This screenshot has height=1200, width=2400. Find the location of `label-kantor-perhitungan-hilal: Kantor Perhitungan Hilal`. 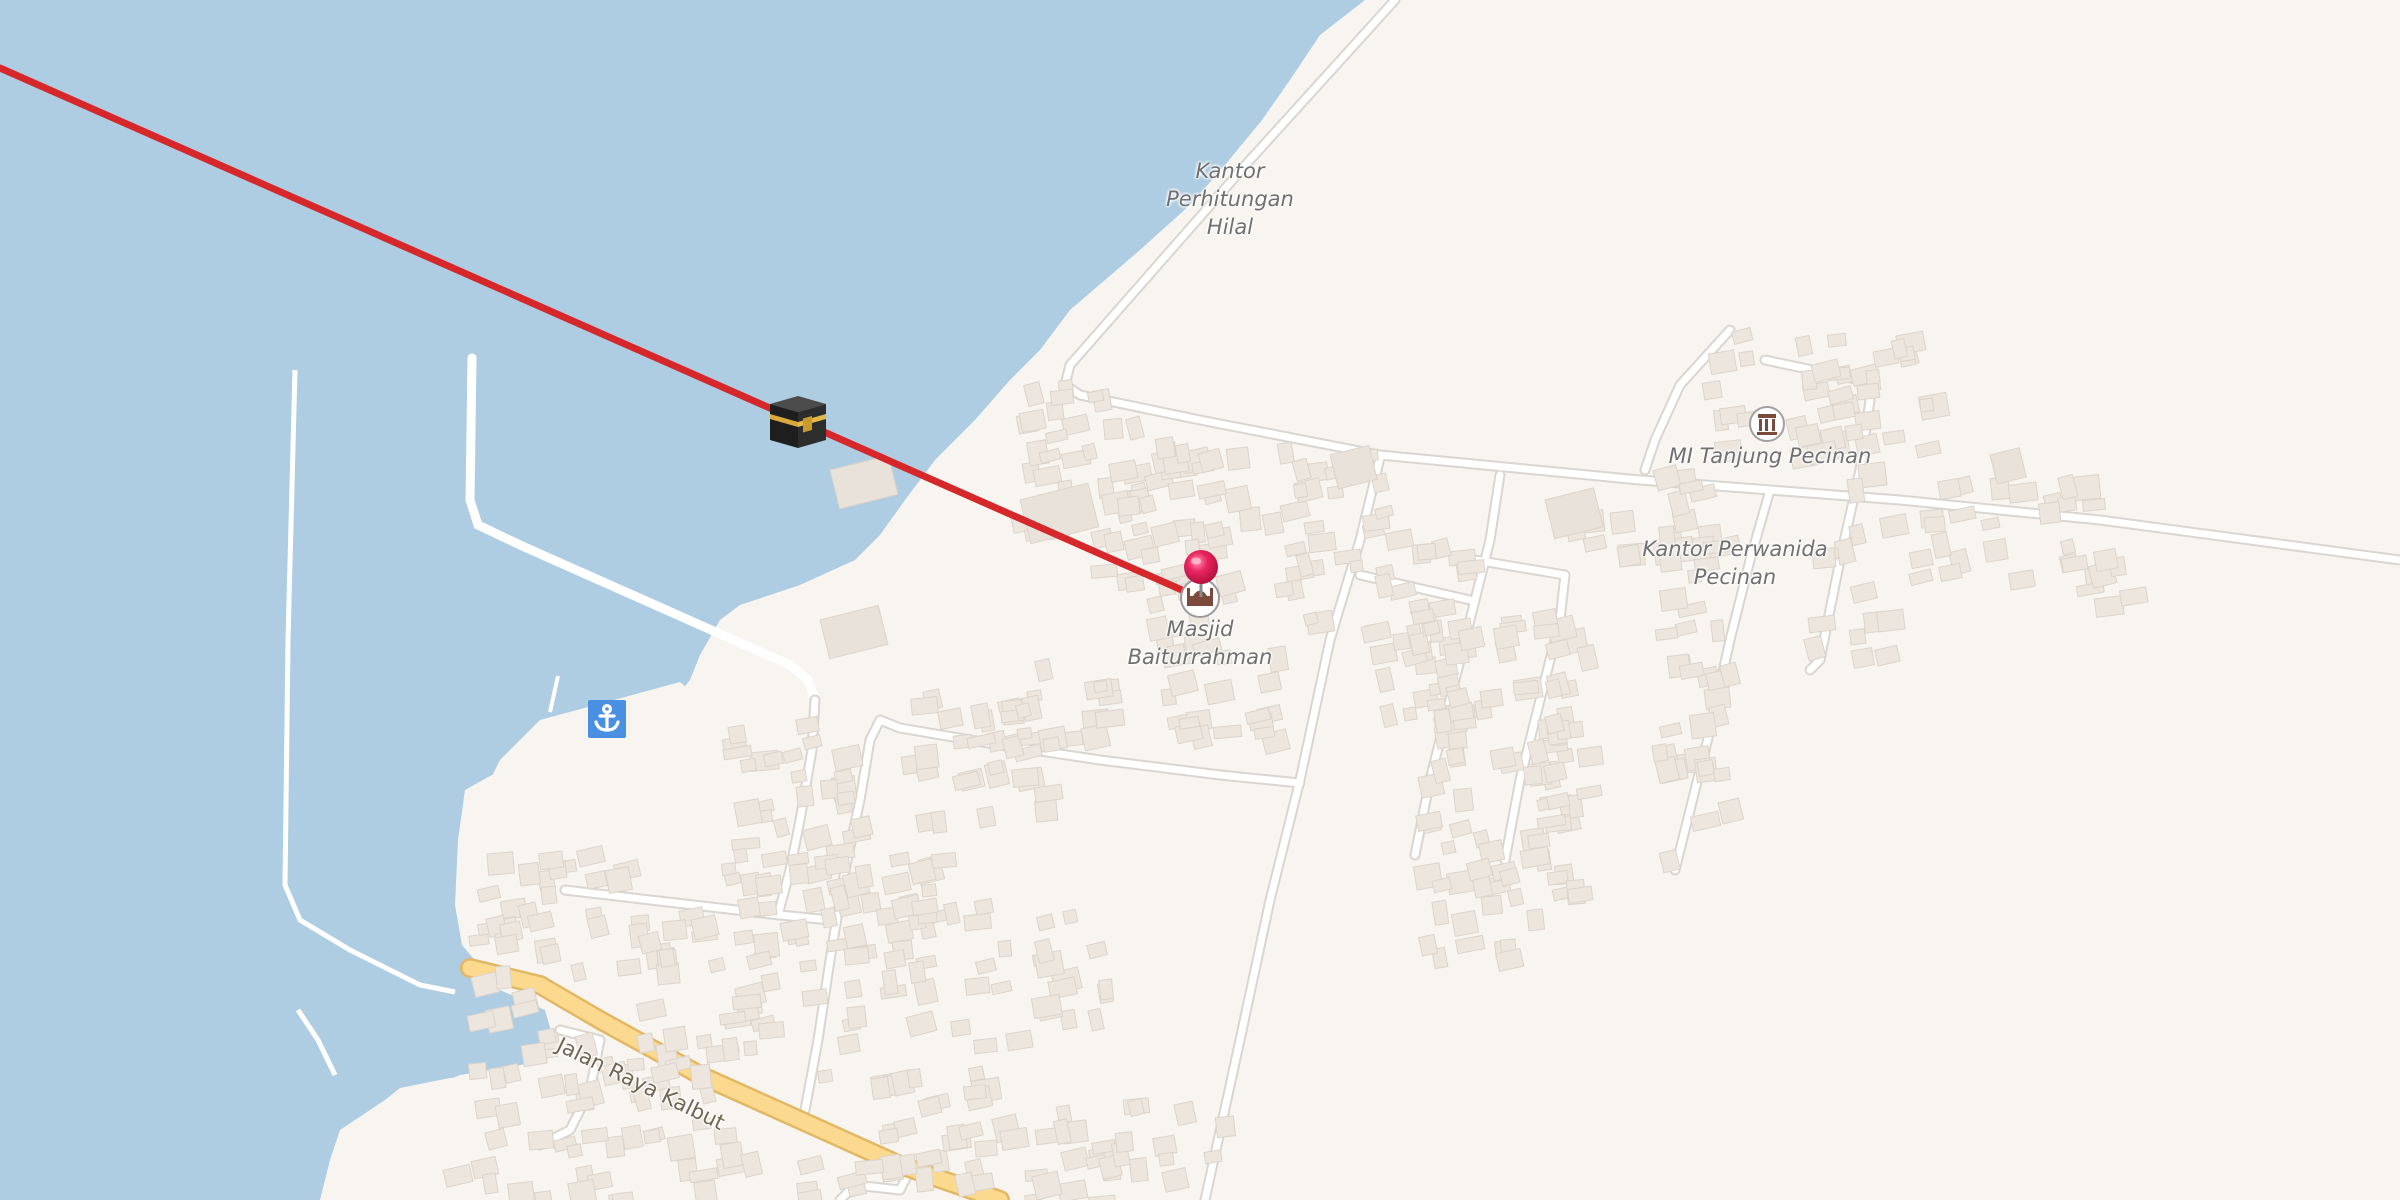

label-kantor-perhitungan-hilal: Kantor Perhitungan Hilal is located at coordinates (1230, 199).